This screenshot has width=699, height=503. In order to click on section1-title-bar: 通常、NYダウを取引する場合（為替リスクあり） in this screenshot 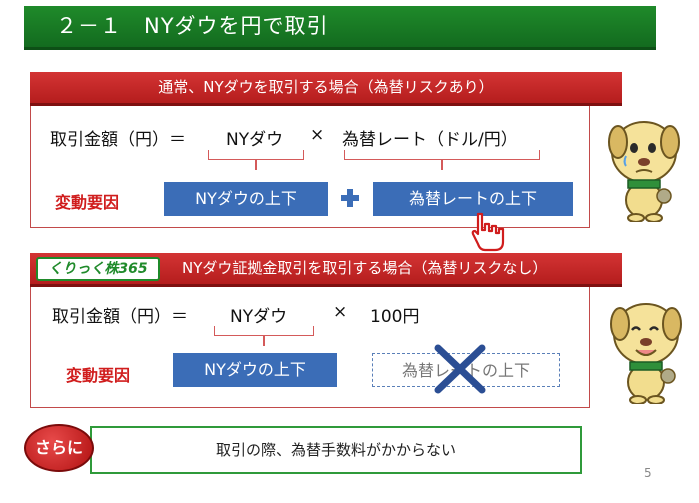, I will do `click(326, 89)`.